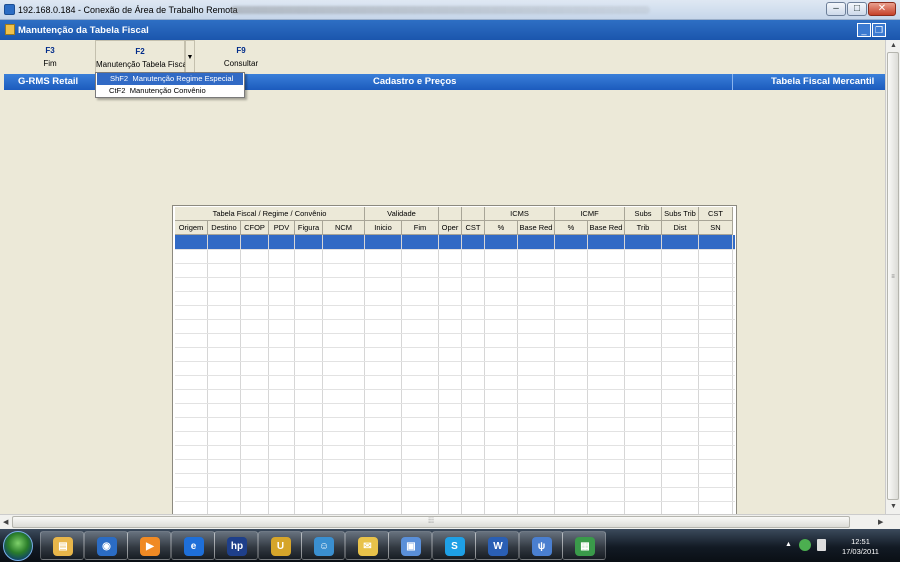  Describe the element at coordinates (540, 545) in the screenshot. I see `taskbar-tool-button: ψ` at that location.